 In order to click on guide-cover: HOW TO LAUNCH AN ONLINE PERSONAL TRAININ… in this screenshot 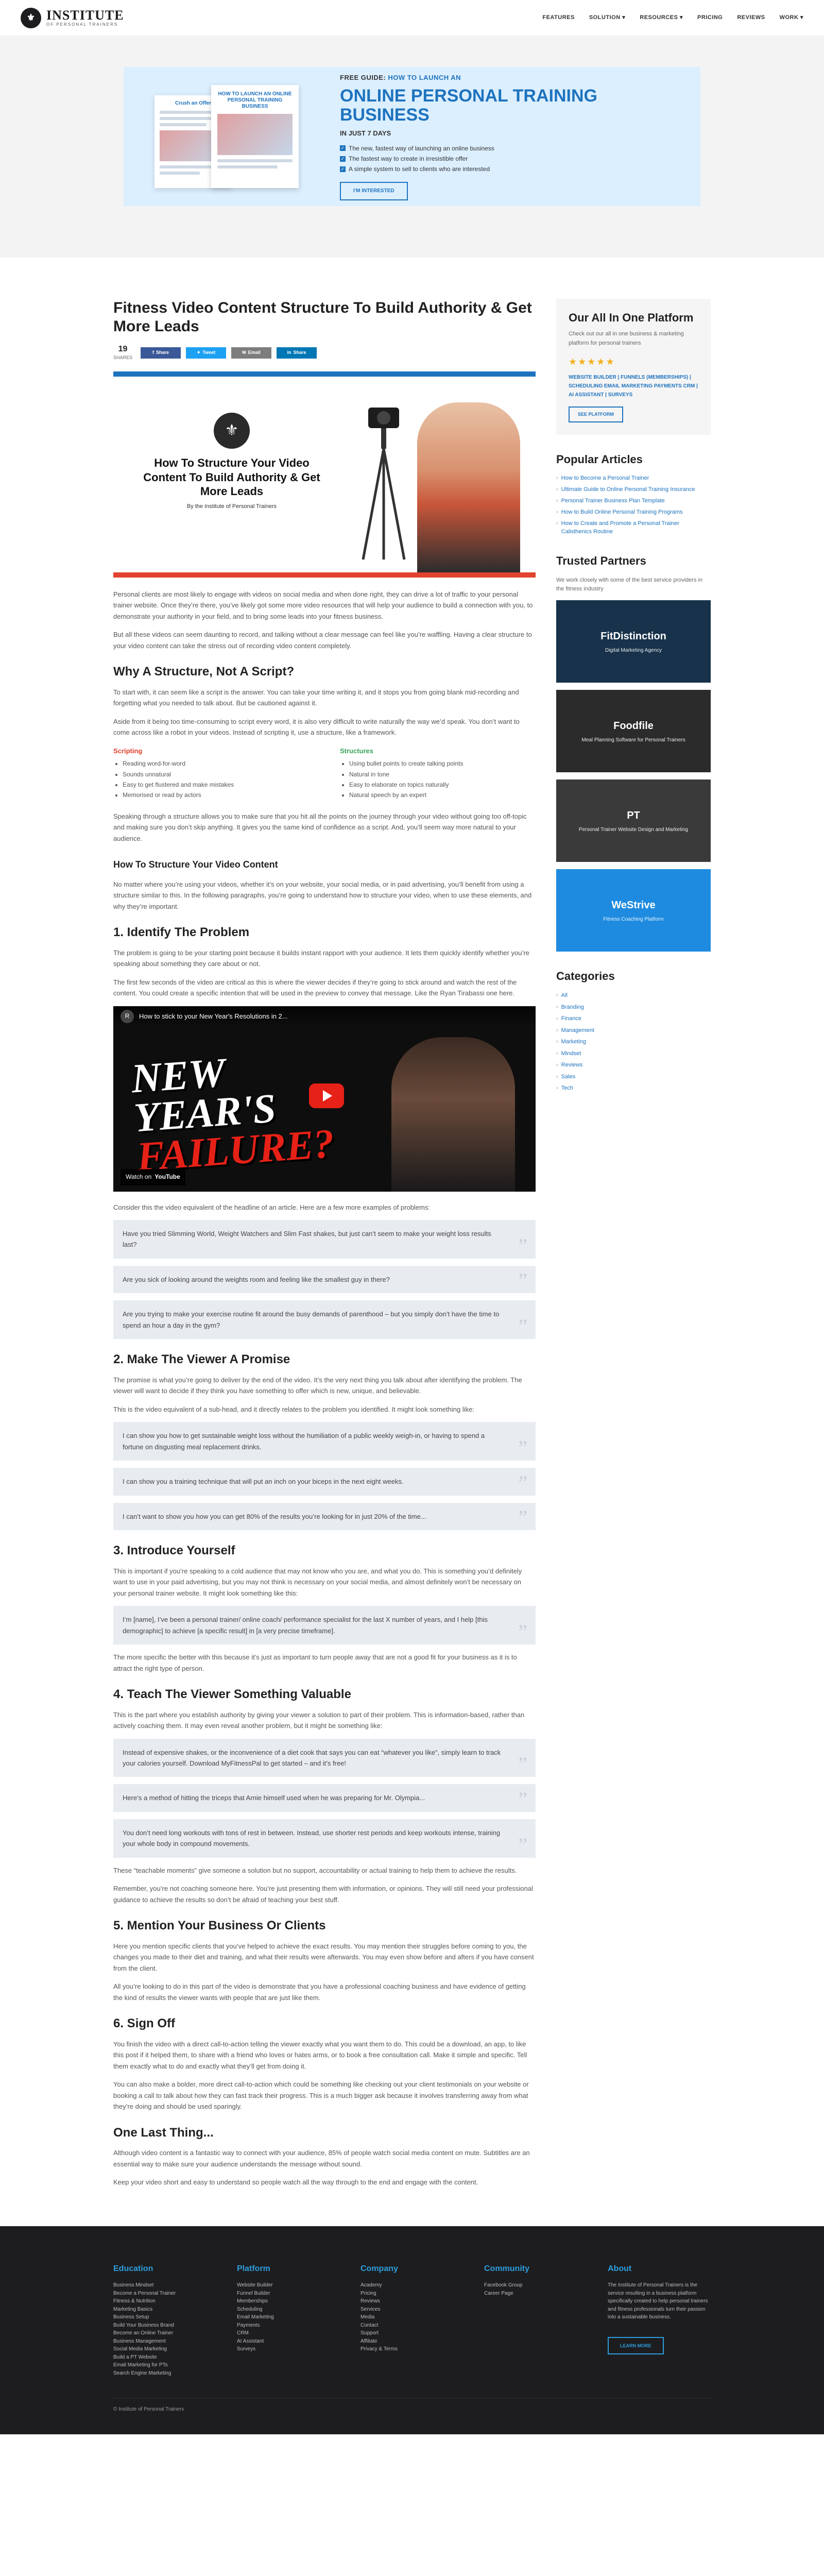, I will do `click(255, 136)`.